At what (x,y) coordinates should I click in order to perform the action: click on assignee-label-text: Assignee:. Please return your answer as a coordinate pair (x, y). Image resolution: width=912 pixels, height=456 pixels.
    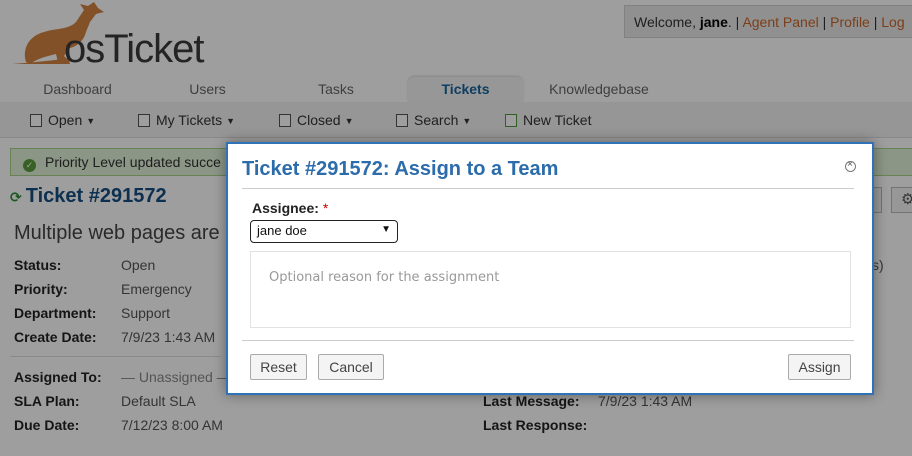
    Looking at the image, I should click on (285, 208).